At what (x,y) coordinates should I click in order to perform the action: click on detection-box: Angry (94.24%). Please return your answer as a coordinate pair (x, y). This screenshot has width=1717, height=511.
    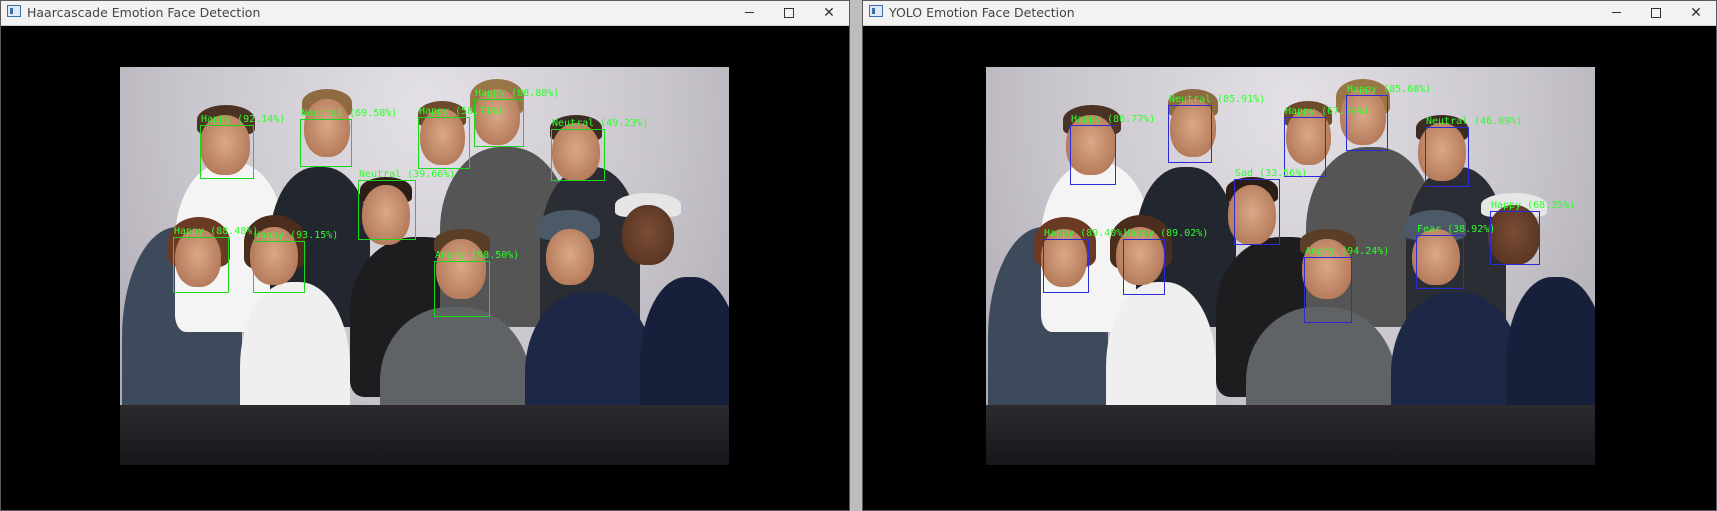
    Looking at the image, I should click on (1346, 284).